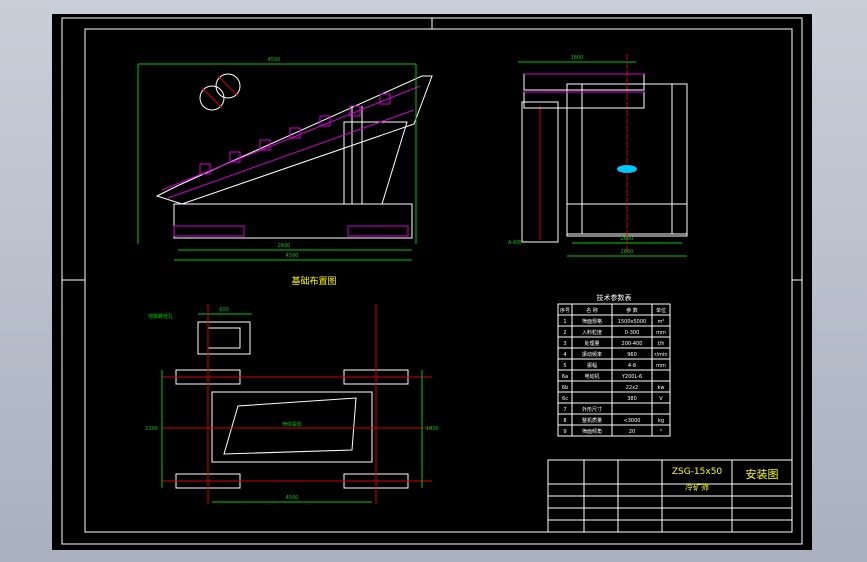 The width and height of the screenshot is (867, 562). I want to click on tech-table-text: 22x2, so click(632, 388).